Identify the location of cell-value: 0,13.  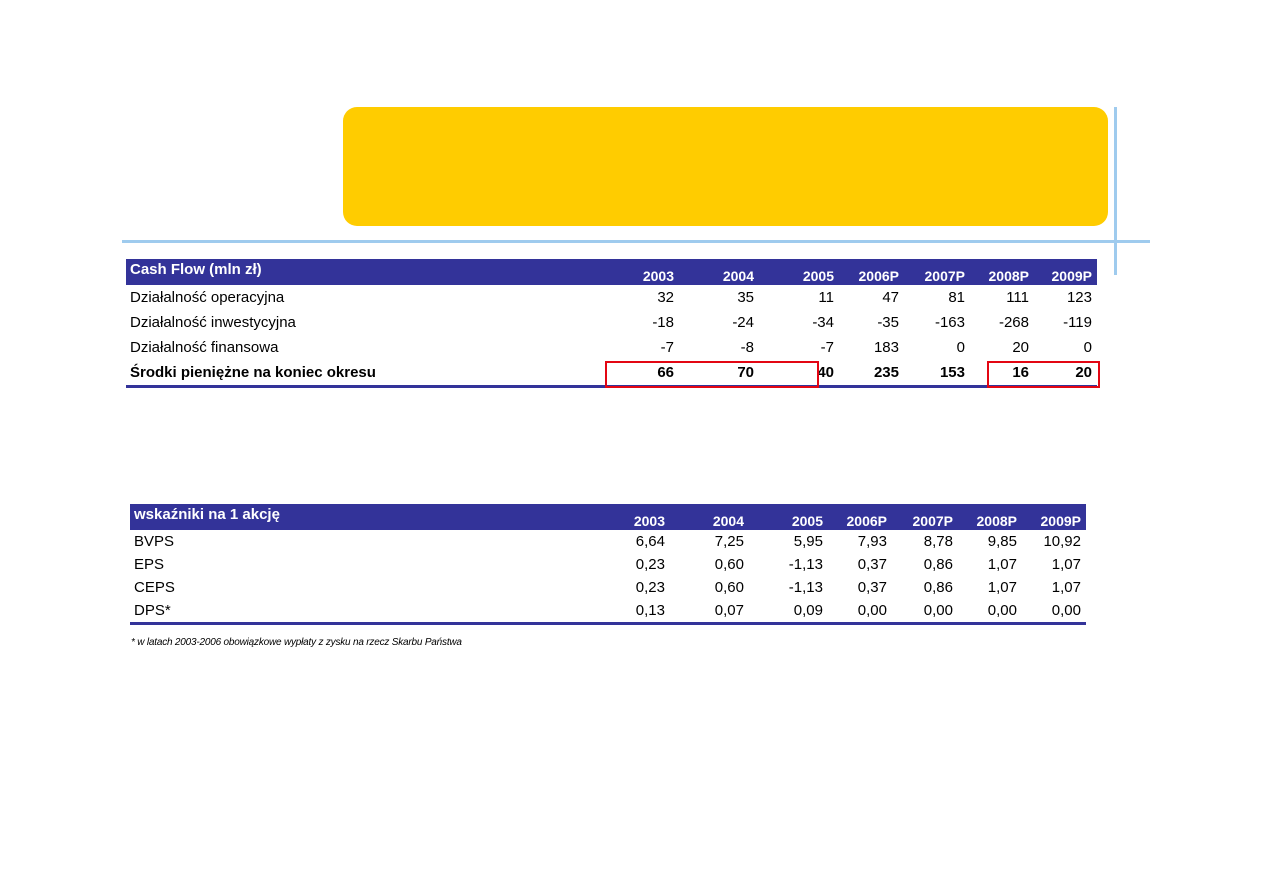
(630, 612).